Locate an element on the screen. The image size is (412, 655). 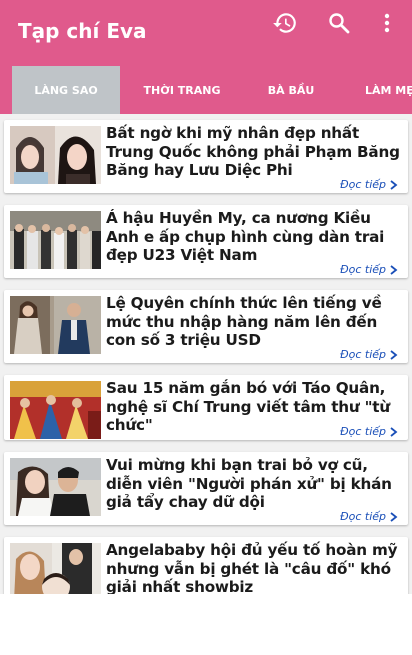
tab-lang-sao: LÀNG SAO is located at coordinates (66, 90).